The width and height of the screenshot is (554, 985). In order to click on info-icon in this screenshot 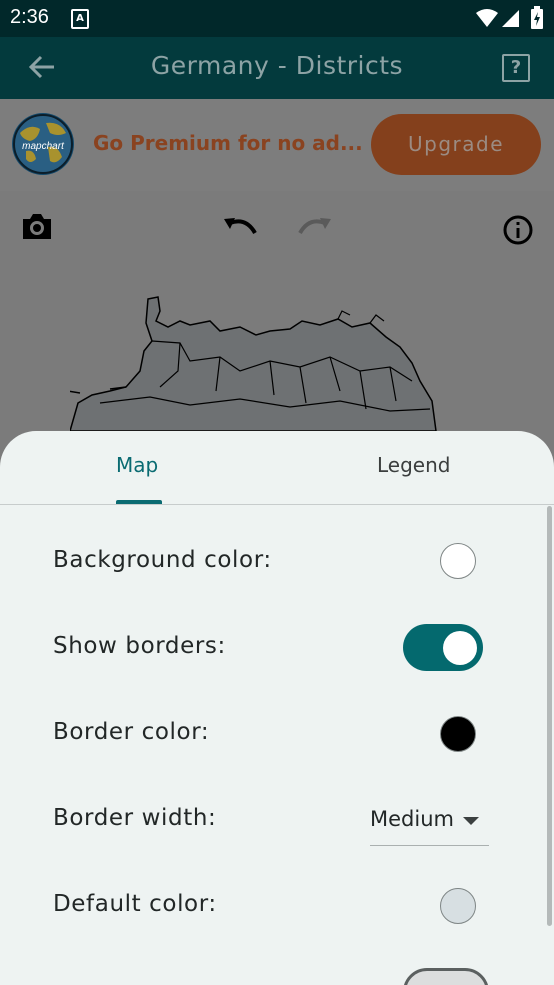, I will do `click(518, 230)`.